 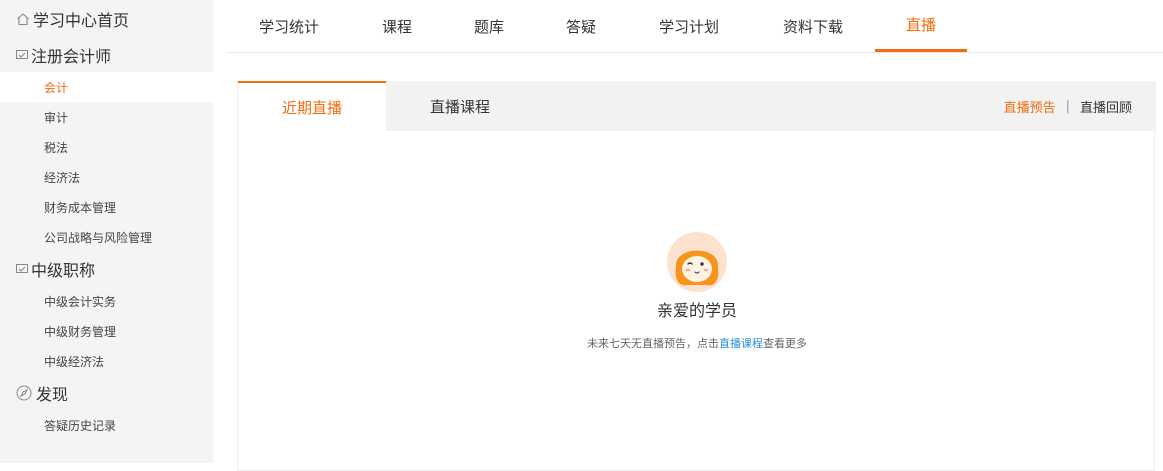 What do you see at coordinates (52, 394) in the screenshot?
I see `sidebar-section-title: 发现` at bounding box center [52, 394].